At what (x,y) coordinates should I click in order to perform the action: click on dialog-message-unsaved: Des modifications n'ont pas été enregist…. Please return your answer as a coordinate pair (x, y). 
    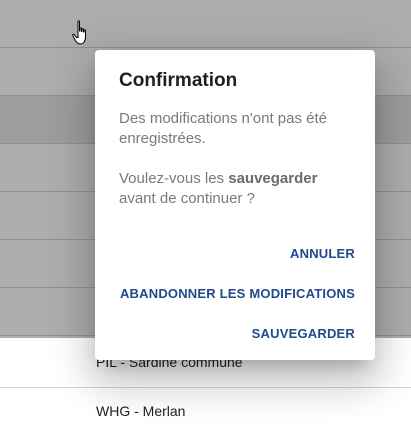
    Looking at the image, I should click on (223, 128).